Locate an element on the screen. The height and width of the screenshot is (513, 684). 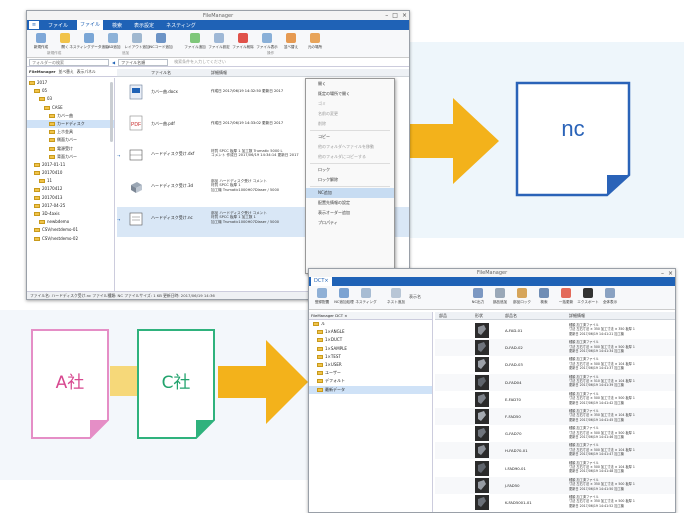
part-lock-button: 部品ロック is located at coordinates (522, 296).